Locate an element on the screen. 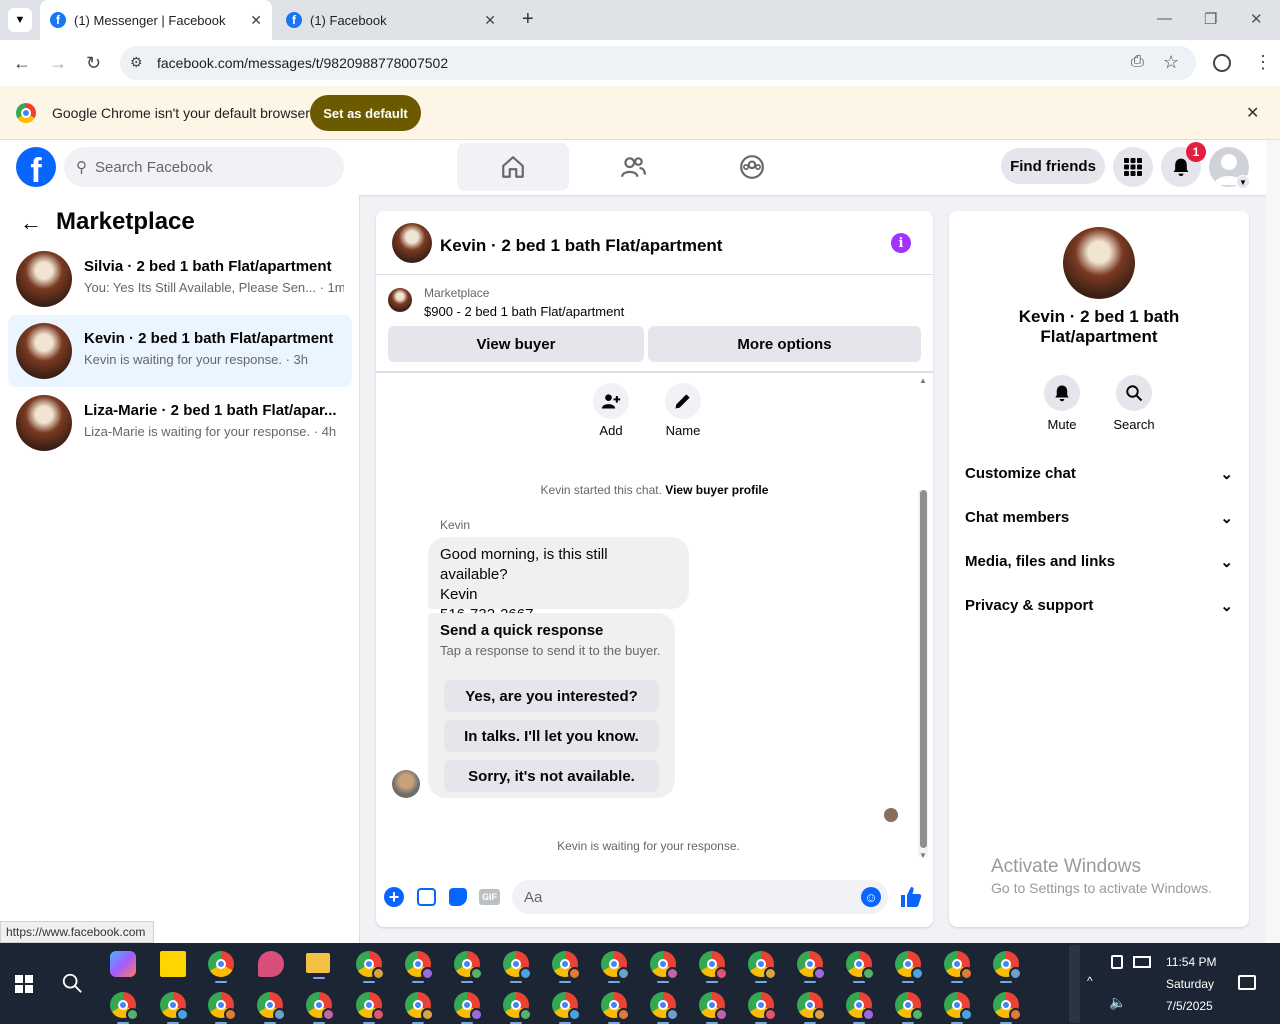  chat-title: Kevin · 2 bed 1 bath Flat/apartment is located at coordinates (581, 246).